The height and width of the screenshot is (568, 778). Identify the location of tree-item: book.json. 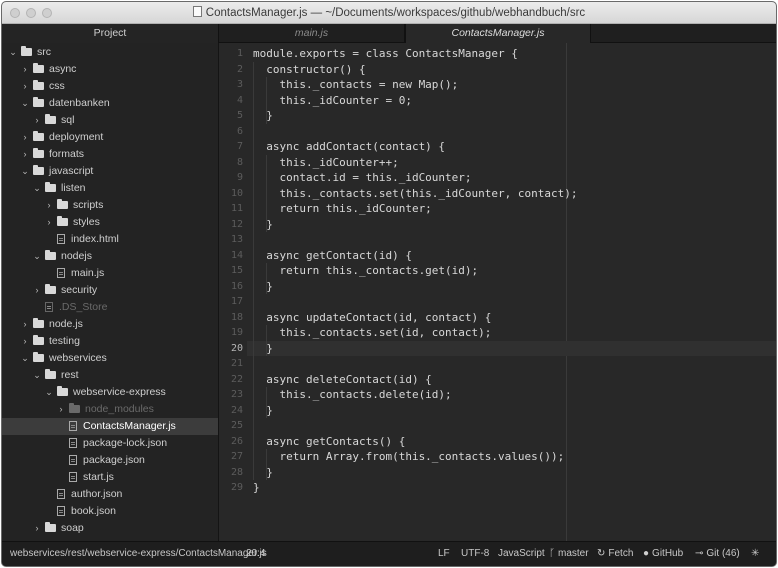
(110, 511).